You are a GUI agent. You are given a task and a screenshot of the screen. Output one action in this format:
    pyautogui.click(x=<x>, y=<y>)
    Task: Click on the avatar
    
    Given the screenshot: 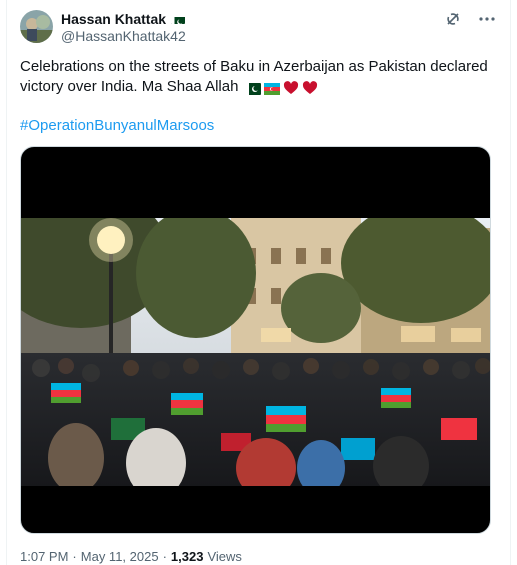 What is the action you would take?
    pyautogui.click(x=36, y=26)
    